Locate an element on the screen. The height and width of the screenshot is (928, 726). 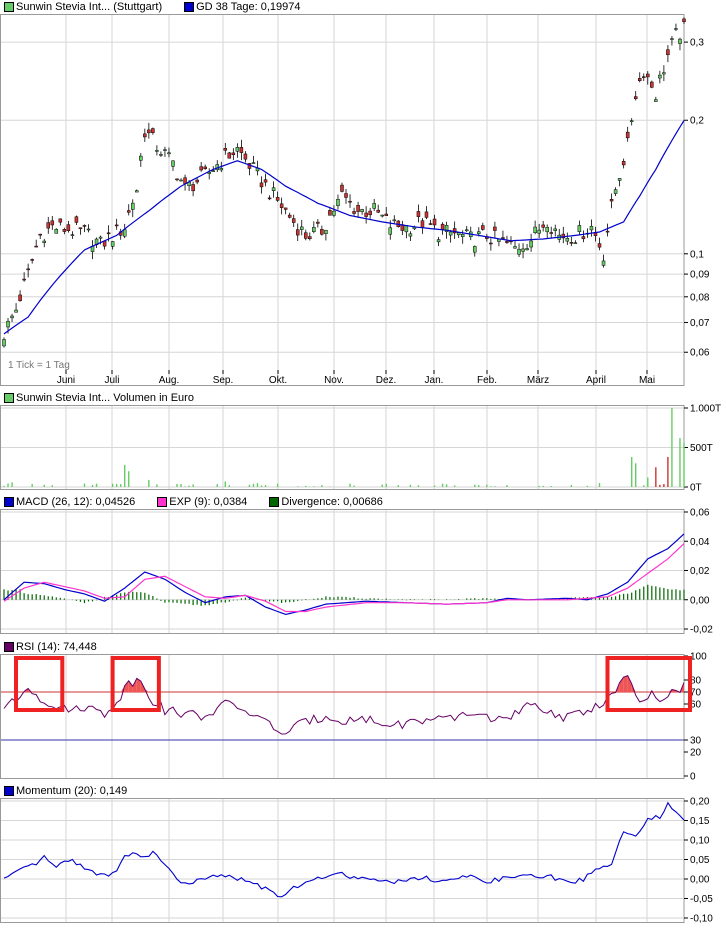
volume-chart: 1.000T 500T 0T is located at coordinates (360, 449).